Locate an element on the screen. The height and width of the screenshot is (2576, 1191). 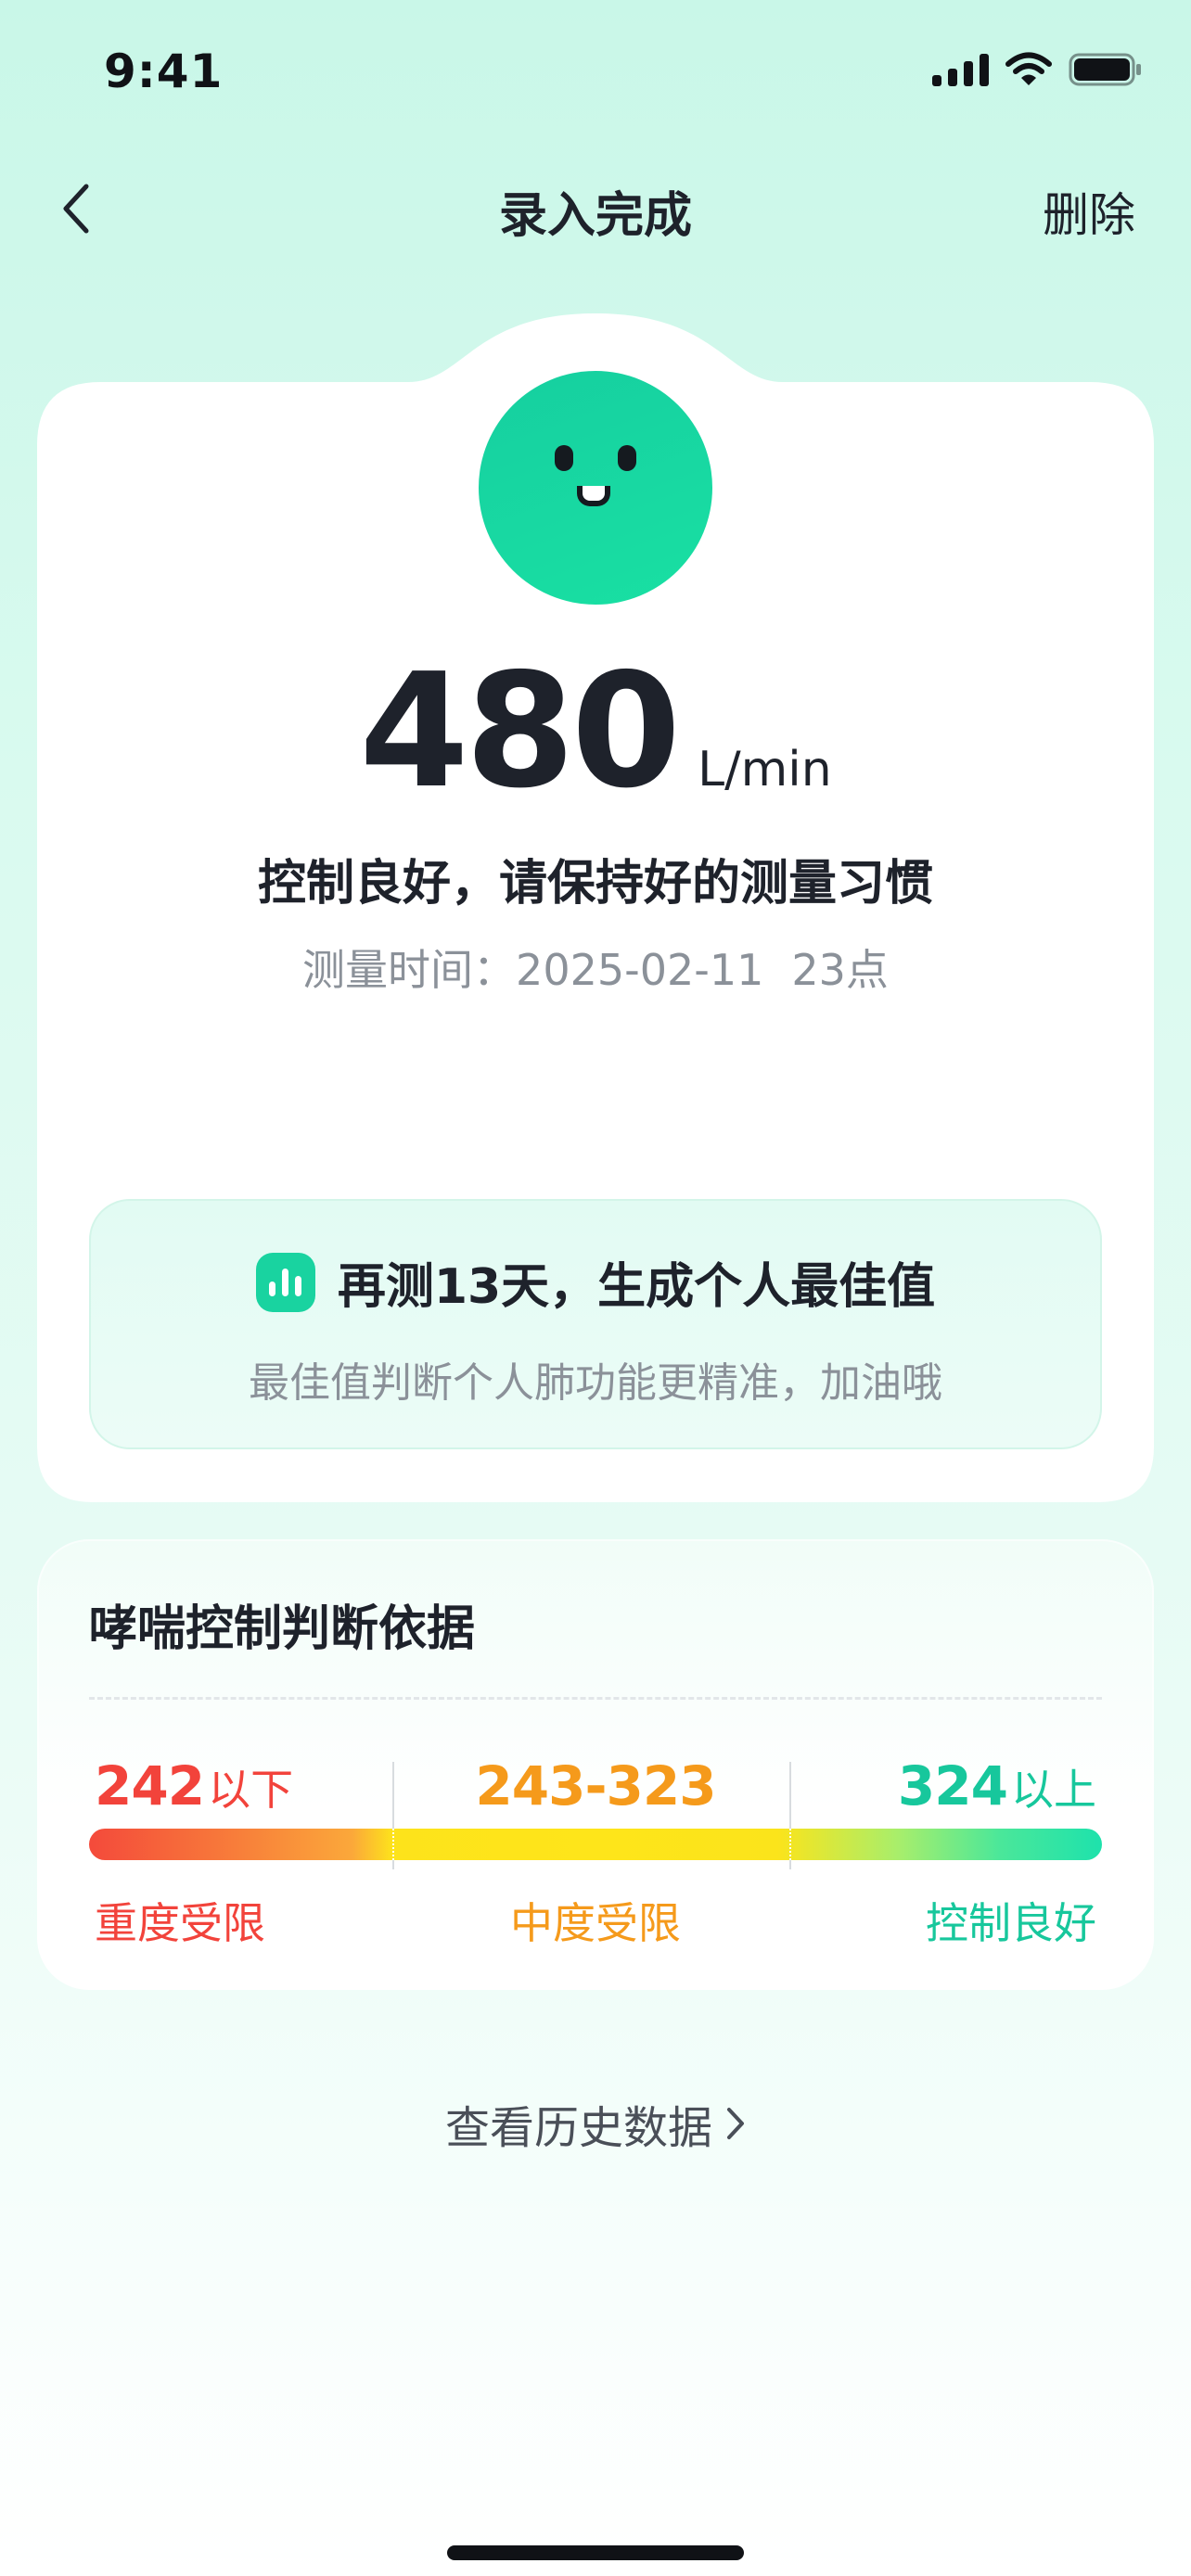
measurement-hour: 23点 is located at coordinates (840, 970).